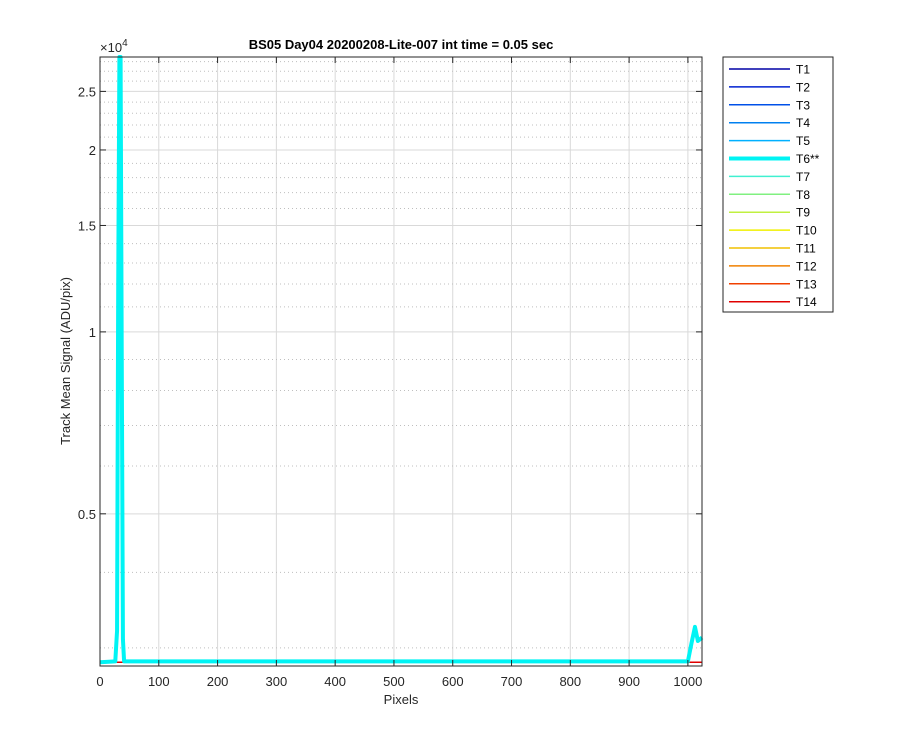 This screenshot has width=900, height=750. I want to click on legend: T1 T2 T3 T4 T5 T6** T7 T8 T9 T10 T11 T12 T13 T14, so click(778, 184).